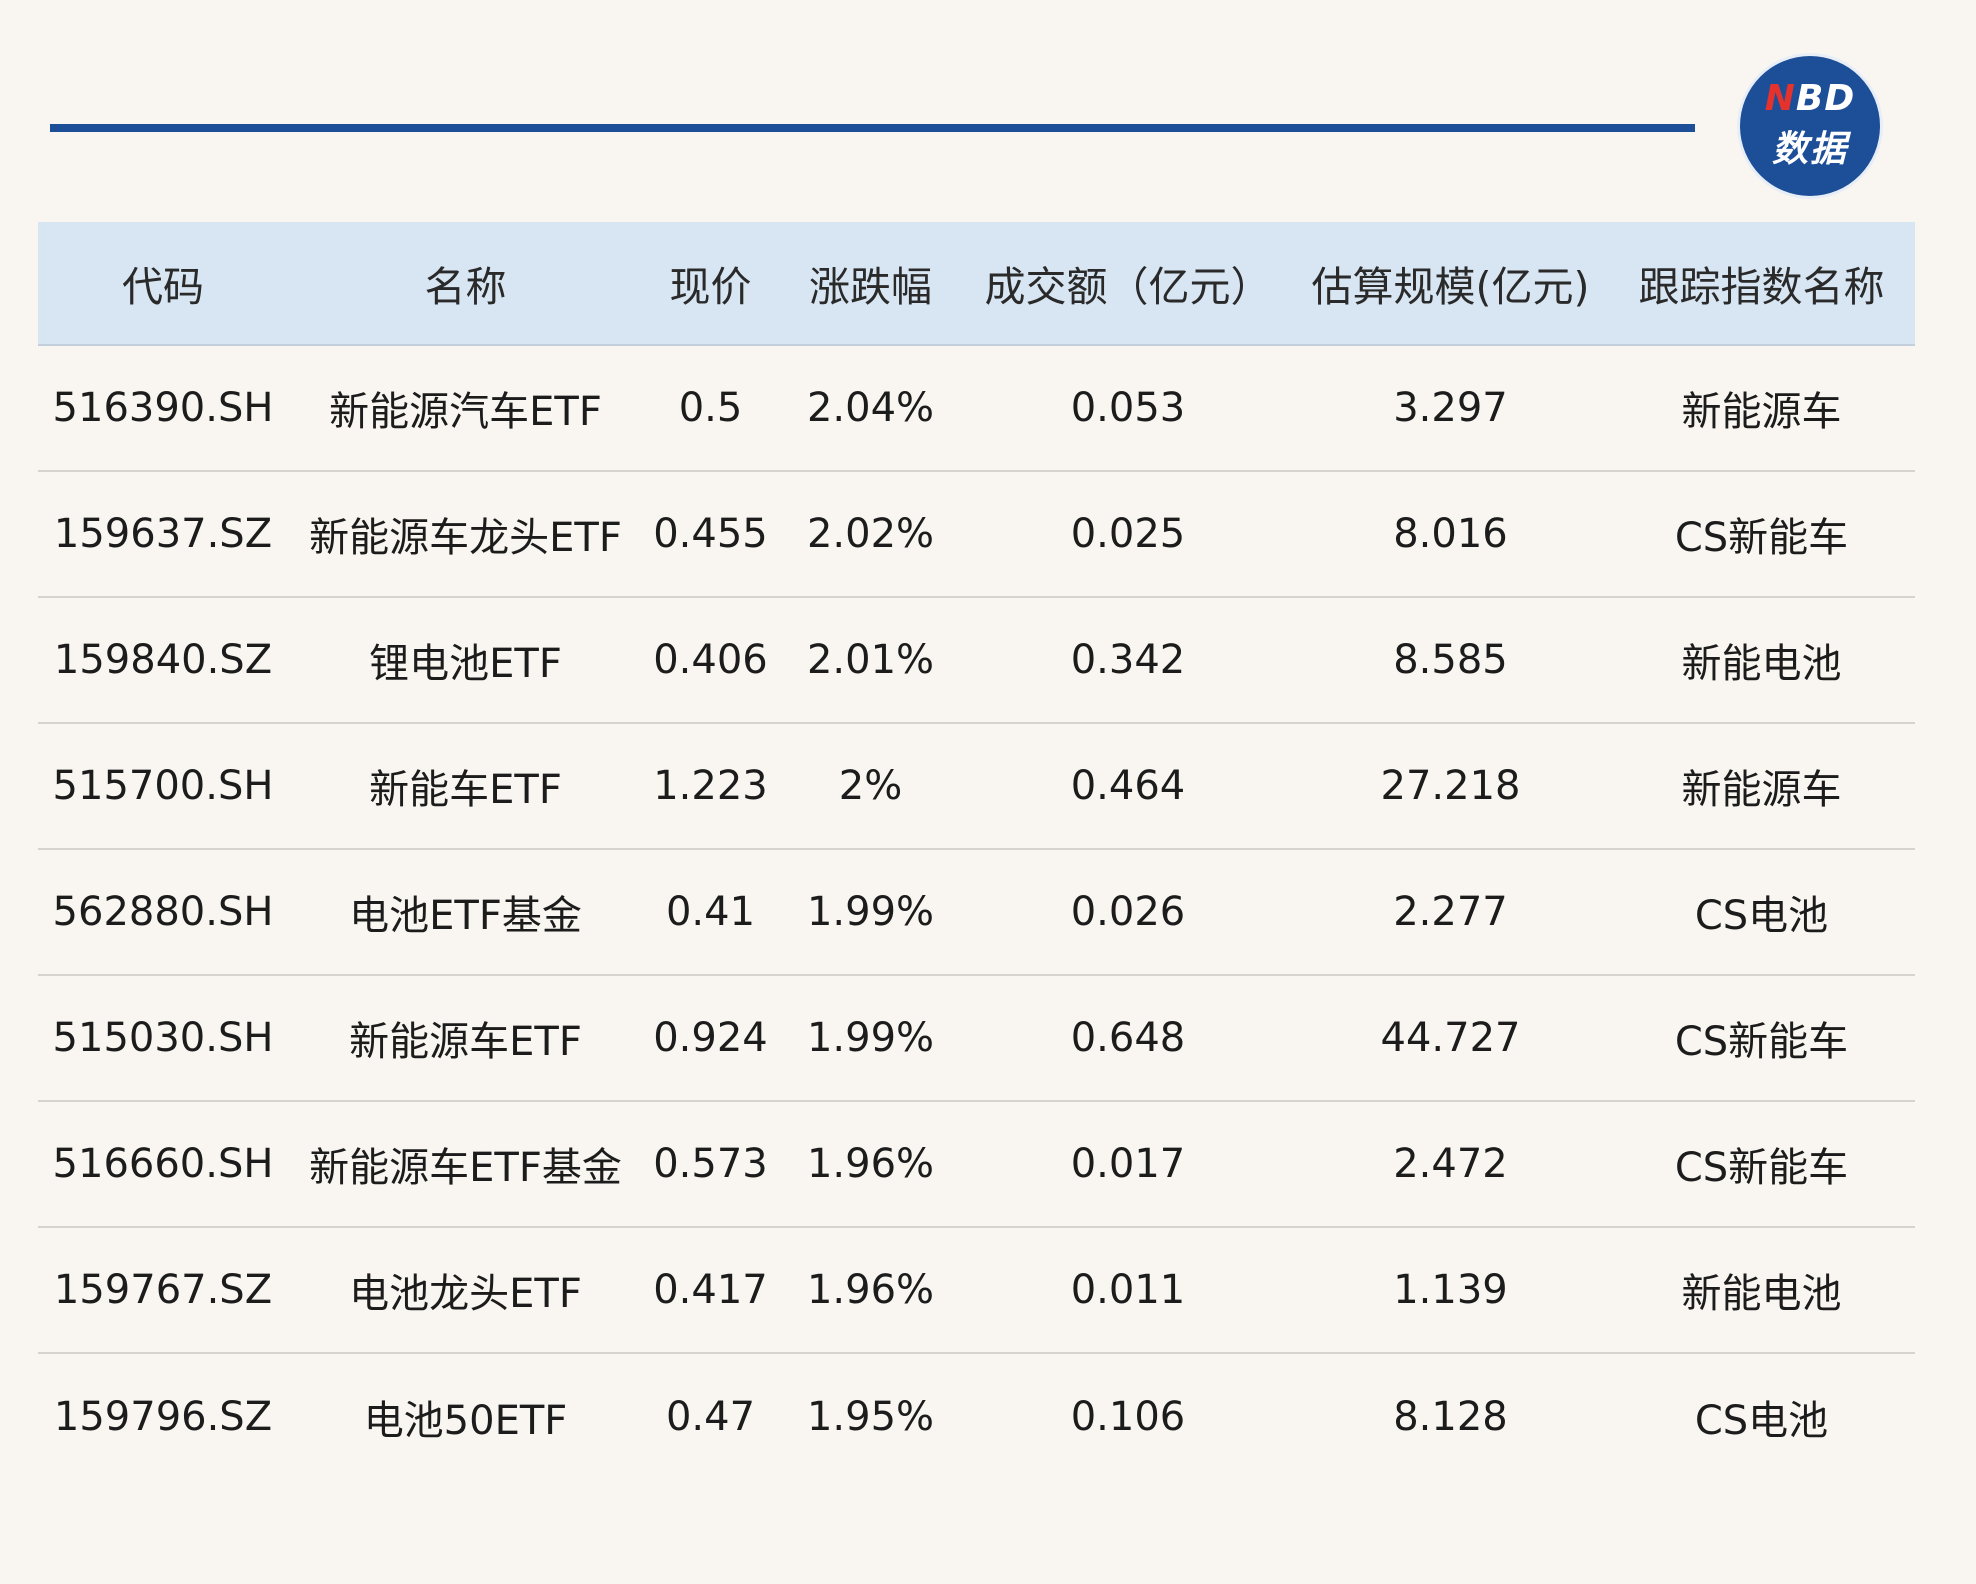 Image resolution: width=1976 pixels, height=1584 pixels. I want to click on cell-scale: 1.139, so click(1450, 1290).